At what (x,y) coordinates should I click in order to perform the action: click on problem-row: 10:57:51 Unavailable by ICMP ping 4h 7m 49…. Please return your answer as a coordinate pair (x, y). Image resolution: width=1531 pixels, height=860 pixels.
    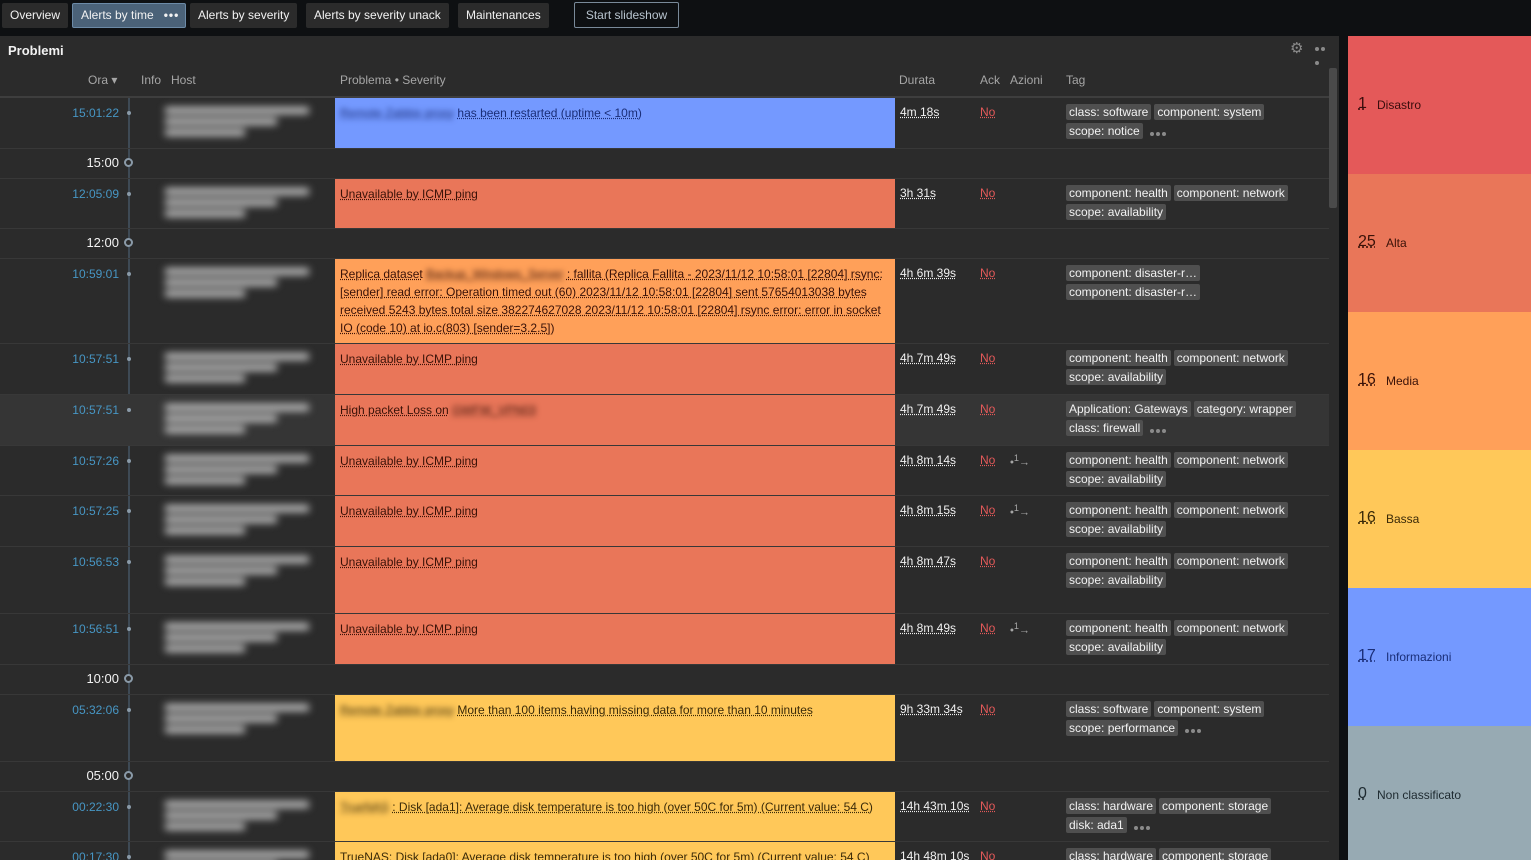
    Looking at the image, I should click on (664, 369).